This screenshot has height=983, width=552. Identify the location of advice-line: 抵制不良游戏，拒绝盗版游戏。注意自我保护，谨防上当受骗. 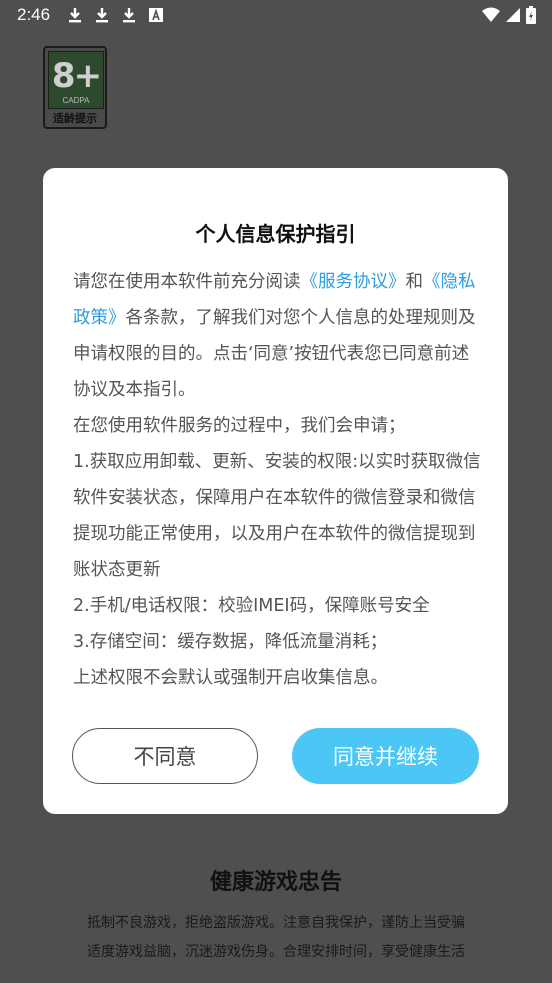
(276, 923).